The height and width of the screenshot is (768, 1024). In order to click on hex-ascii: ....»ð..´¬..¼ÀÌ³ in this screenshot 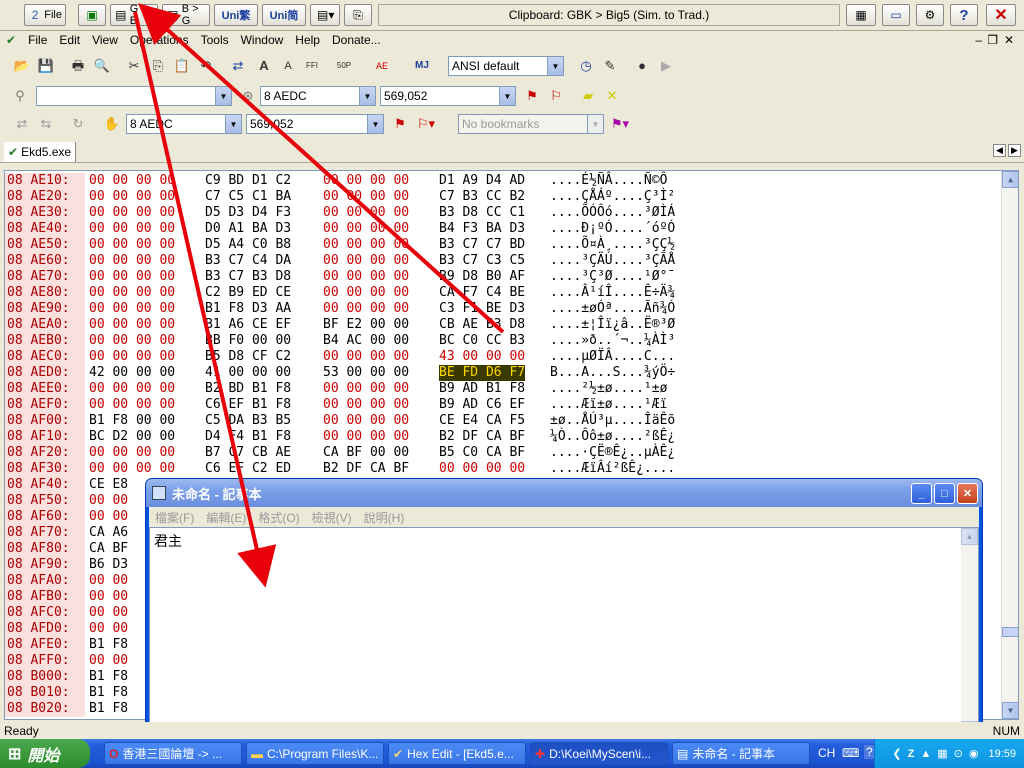, I will do `click(612, 341)`.